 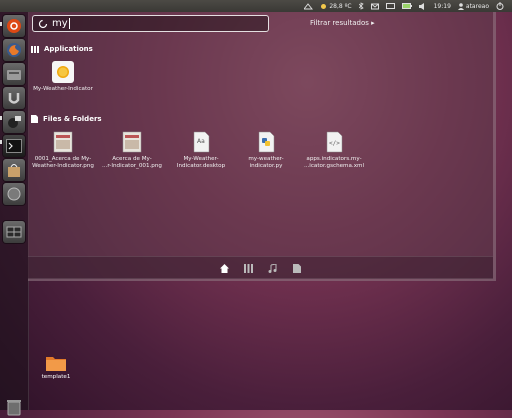 I want to click on power-icon, so click(x=500, y=6).